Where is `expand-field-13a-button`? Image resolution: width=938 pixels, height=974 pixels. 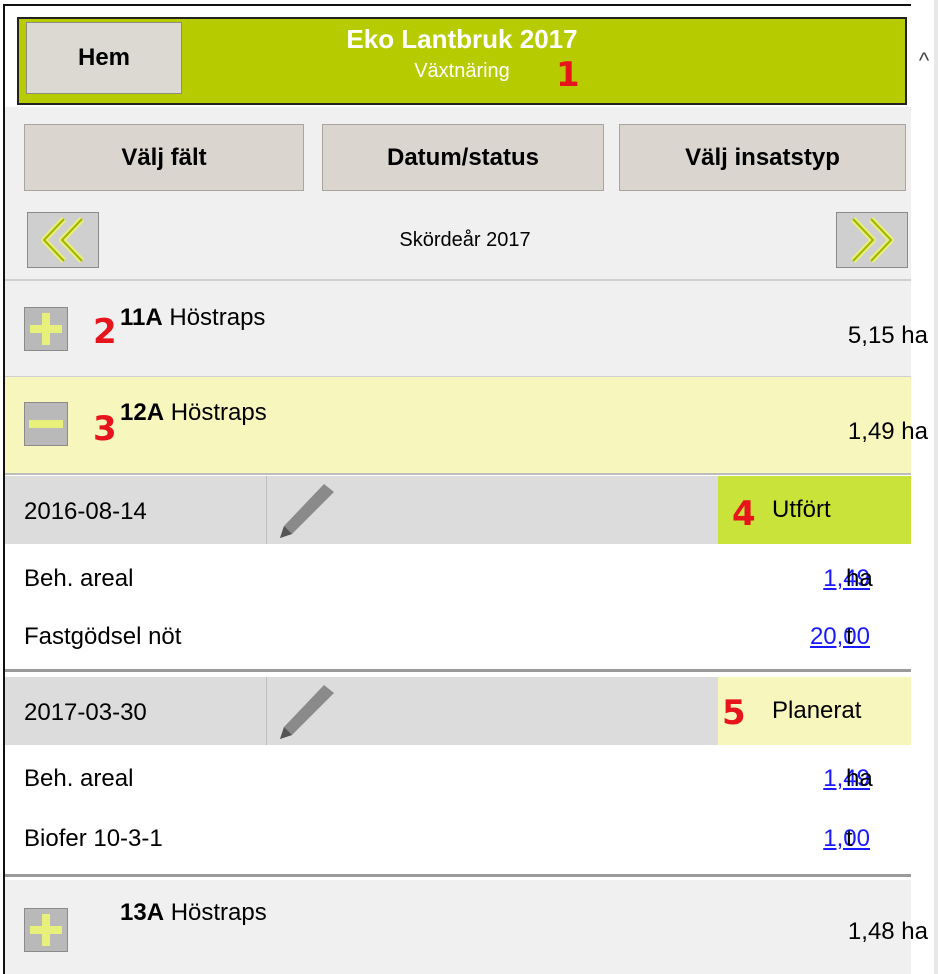
expand-field-13a-button is located at coordinates (46, 930).